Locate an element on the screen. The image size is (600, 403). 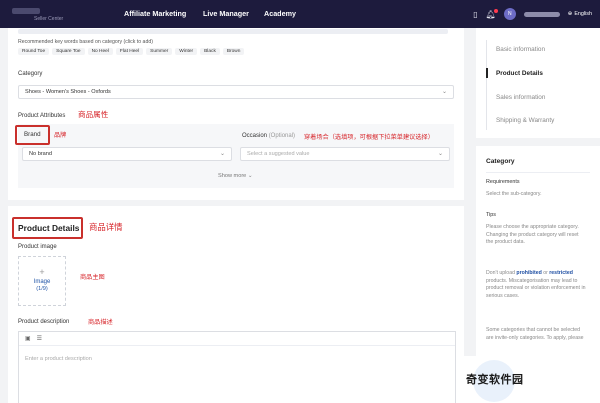
help-tips-title: Tips is located at coordinates (491, 215).